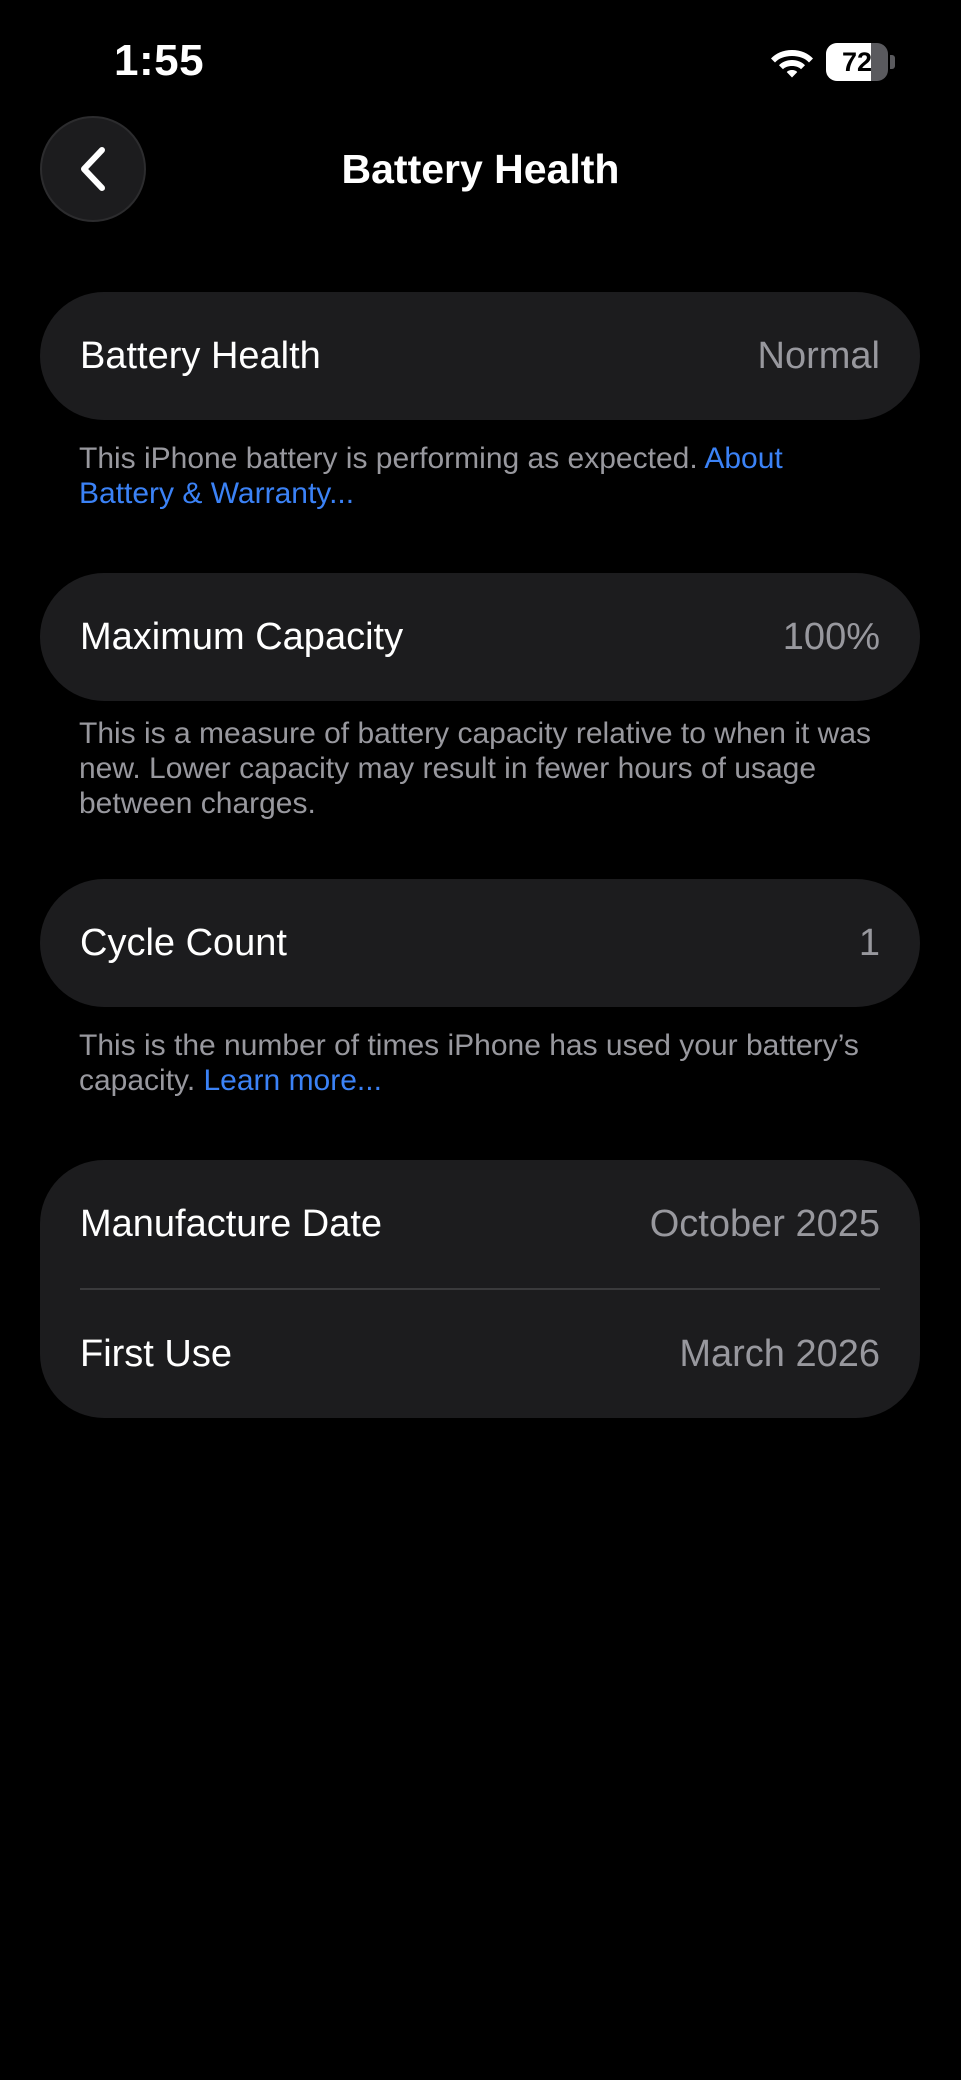  I want to click on maximum-capacity-group: Maximum Capacity 100%, so click(480, 637).